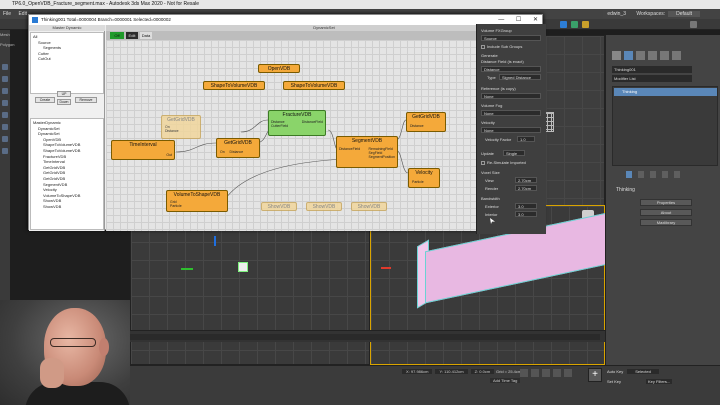  Describe the element at coordinates (526, 139) in the screenshot. I see `velocity-factor-field: 1.0` at that location.